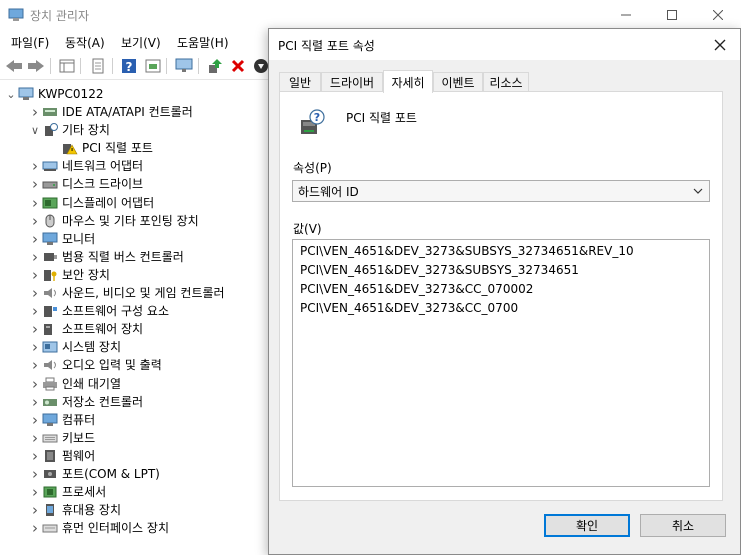 Image resolution: width=741 pixels, height=555 pixels. What do you see at coordinates (718, 15) in the screenshot?
I see `main-close-button` at bounding box center [718, 15].